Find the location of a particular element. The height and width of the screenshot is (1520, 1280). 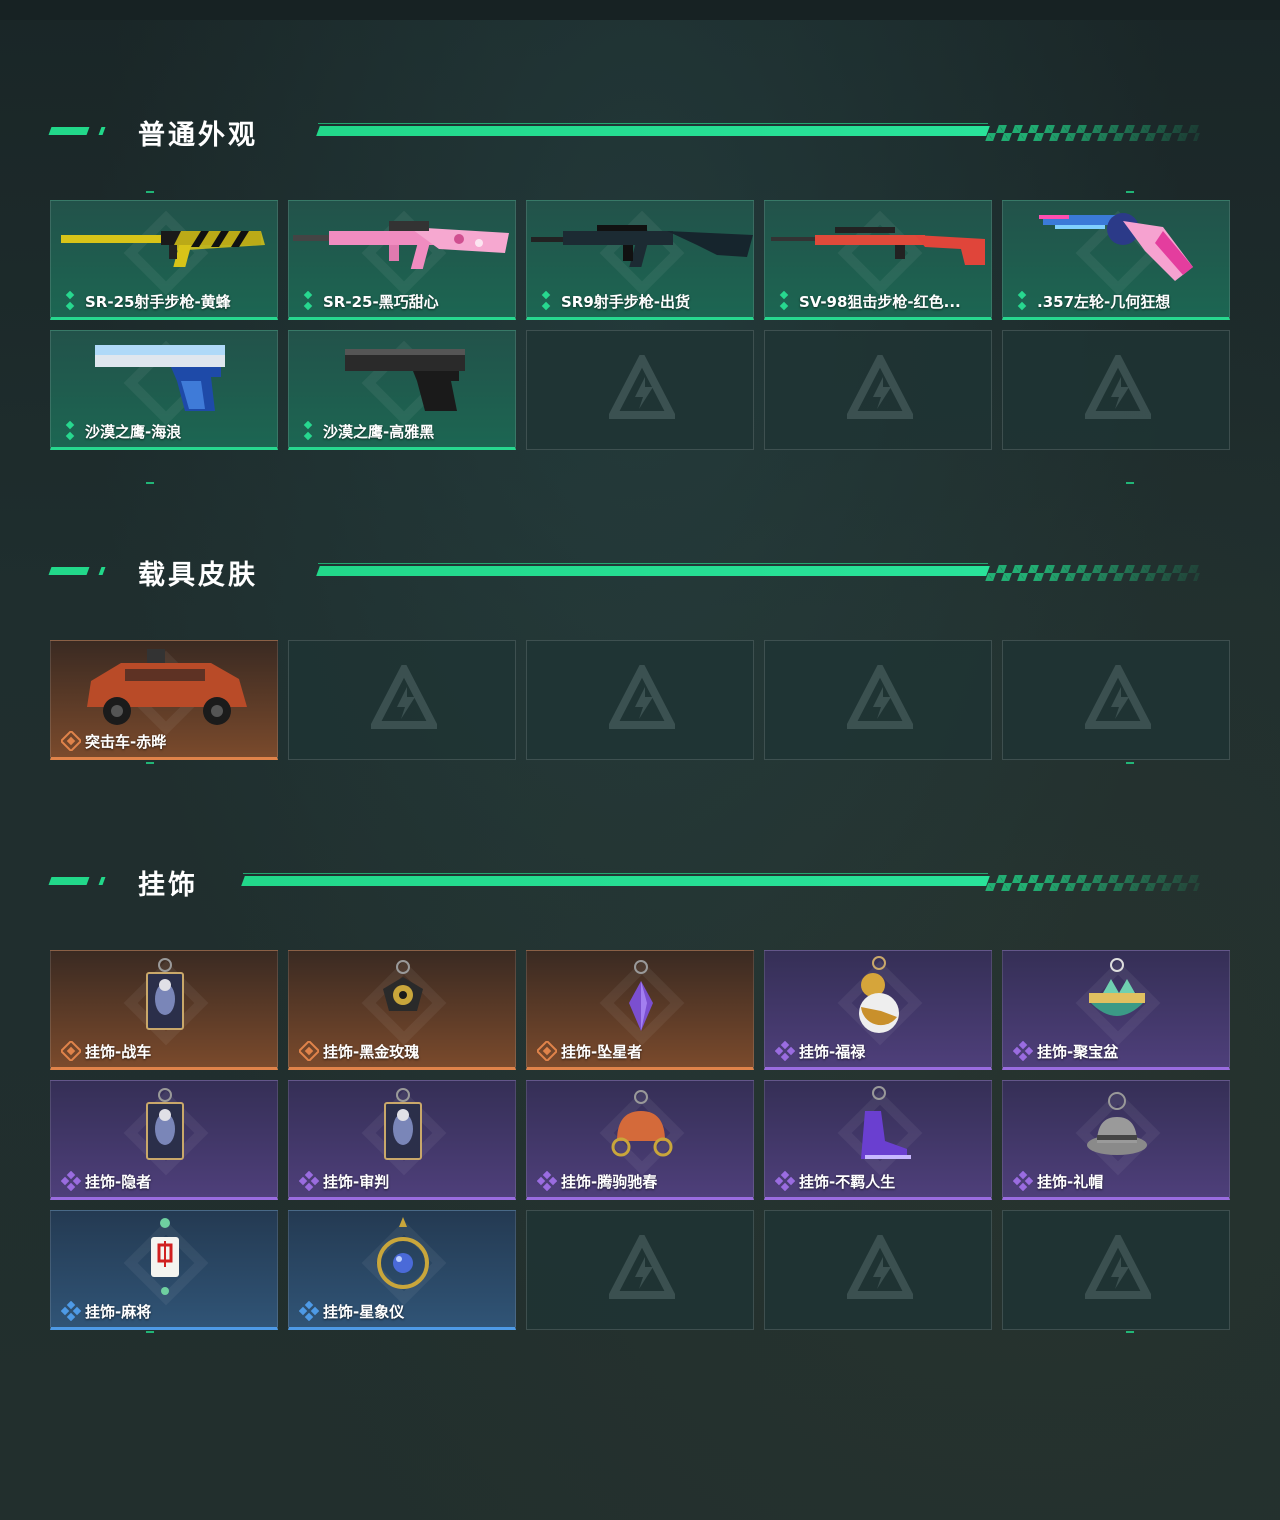

item-card: 沙漠之鹰-海浪 is located at coordinates (164, 390).